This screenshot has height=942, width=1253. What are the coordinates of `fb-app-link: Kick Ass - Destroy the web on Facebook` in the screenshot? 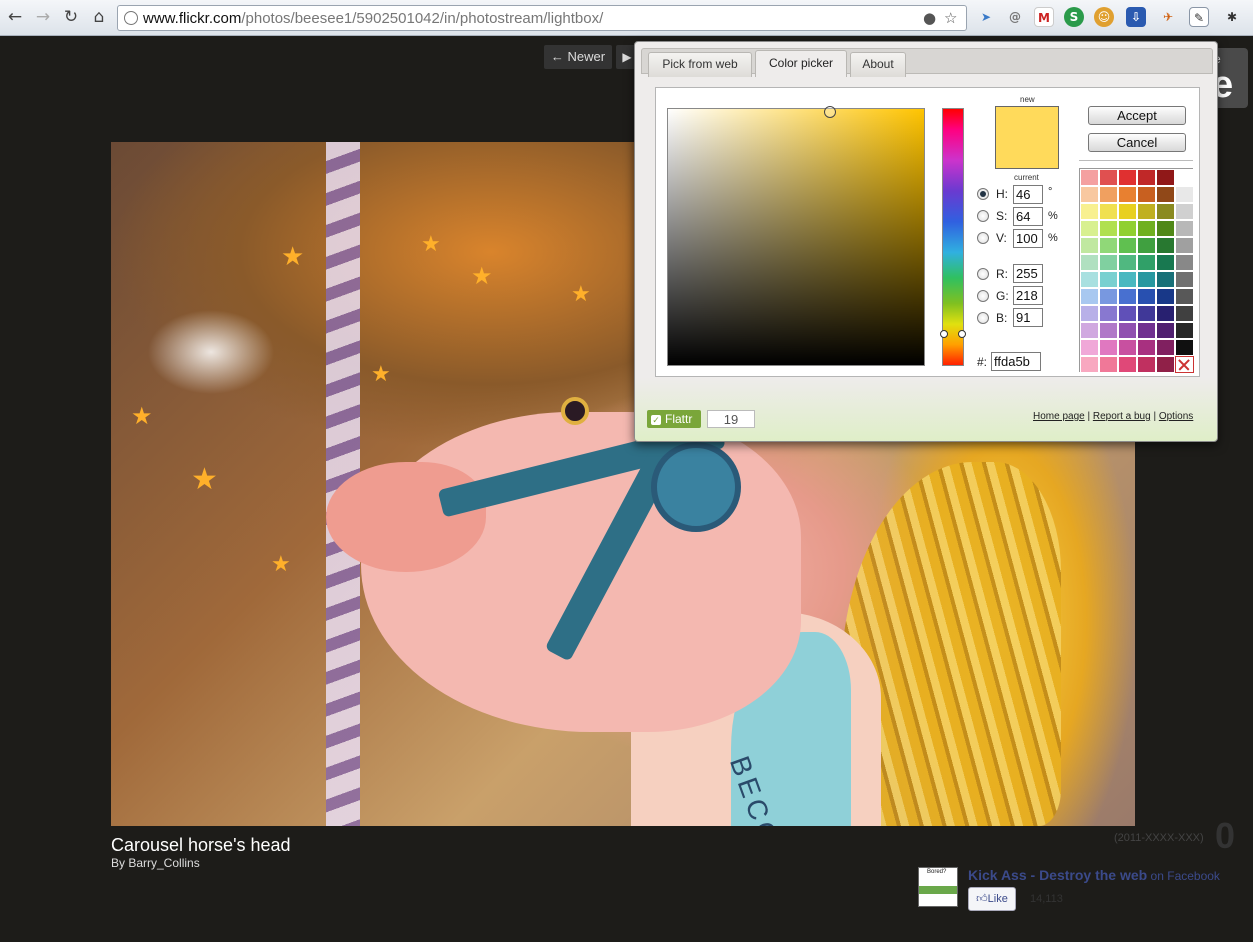 It's located at (1094, 875).